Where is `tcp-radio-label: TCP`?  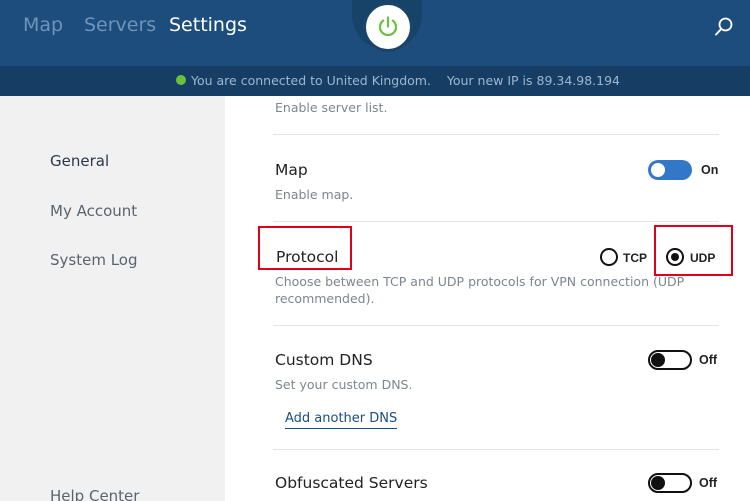
tcp-radio-label: TCP is located at coordinates (635, 258).